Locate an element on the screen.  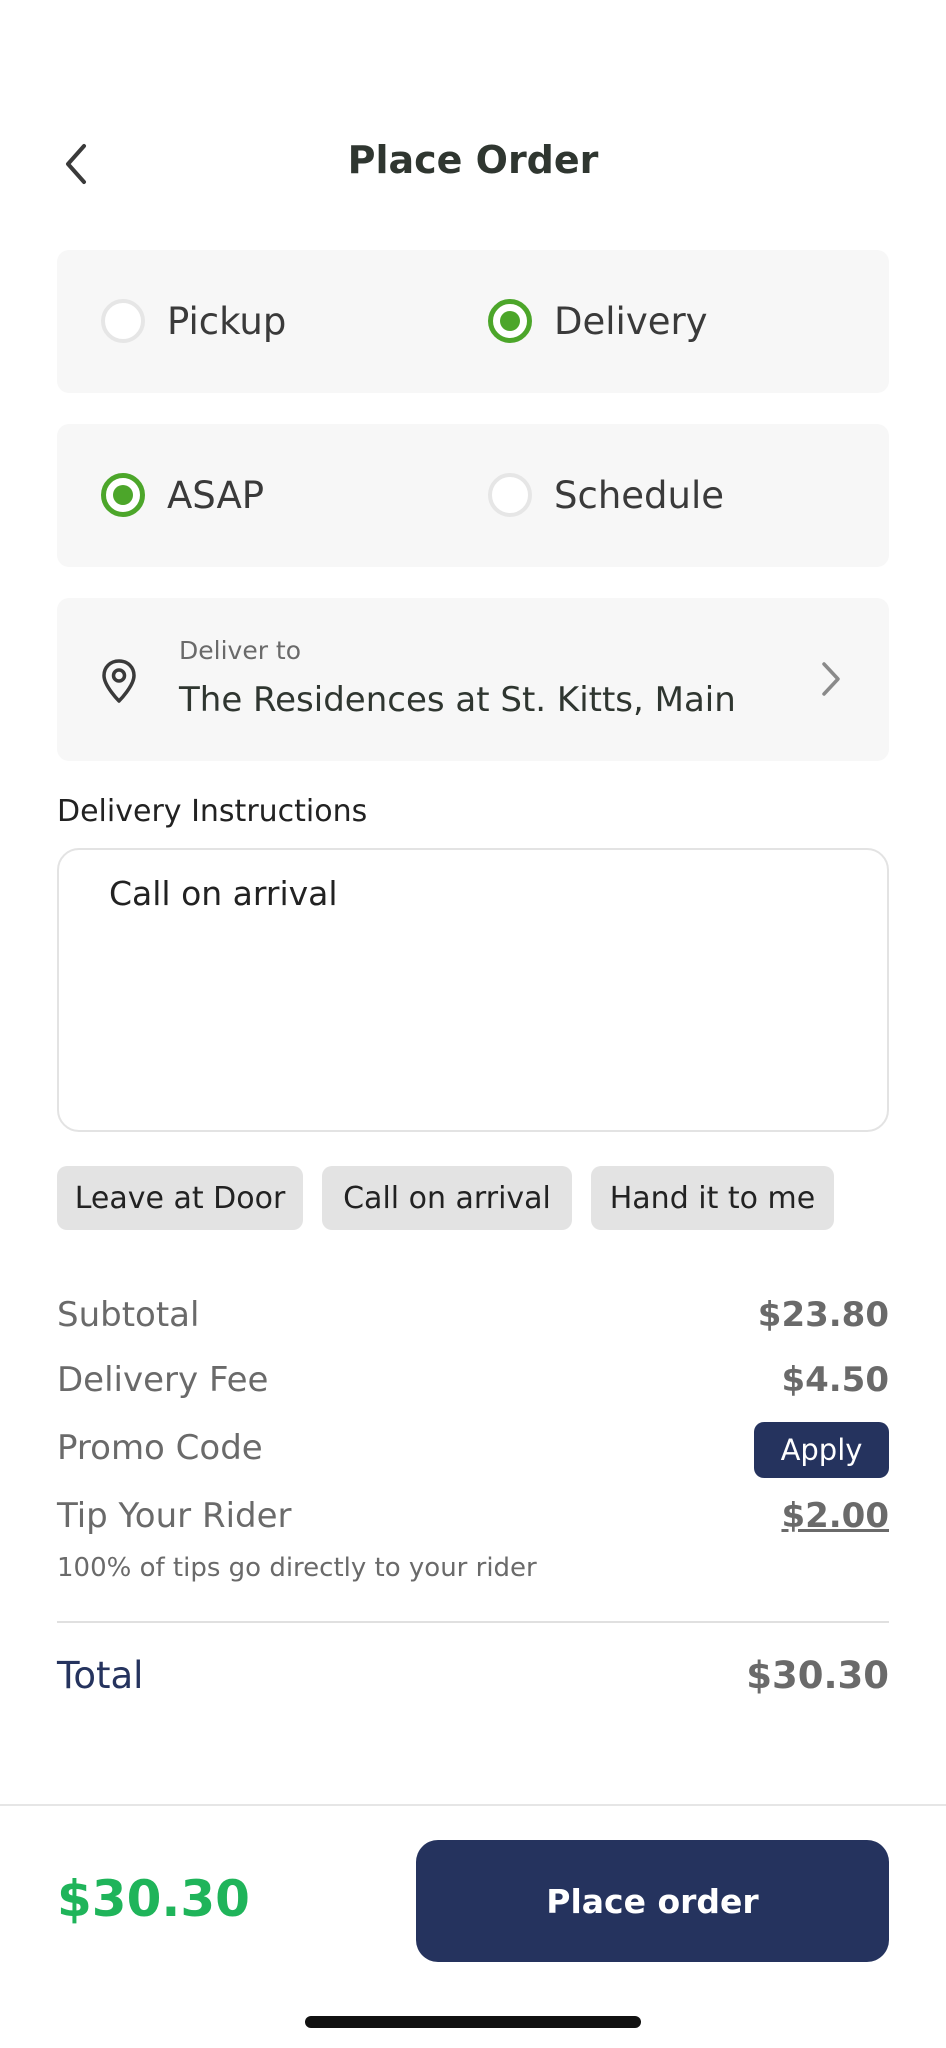
place-order-button: Place order is located at coordinates (652, 1901).